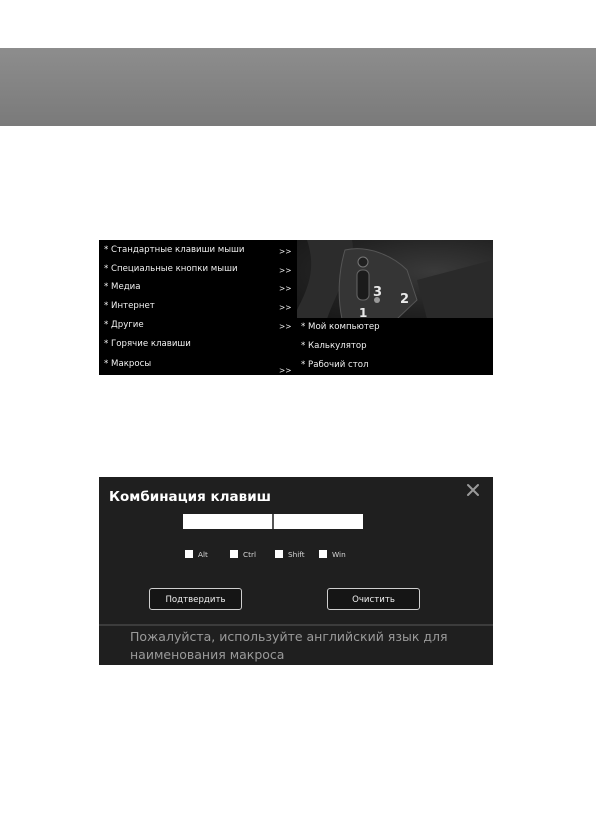 This screenshot has height=840, width=596. What do you see at coordinates (128, 364) in the screenshot?
I see `menu-item-label: * Макросы` at bounding box center [128, 364].